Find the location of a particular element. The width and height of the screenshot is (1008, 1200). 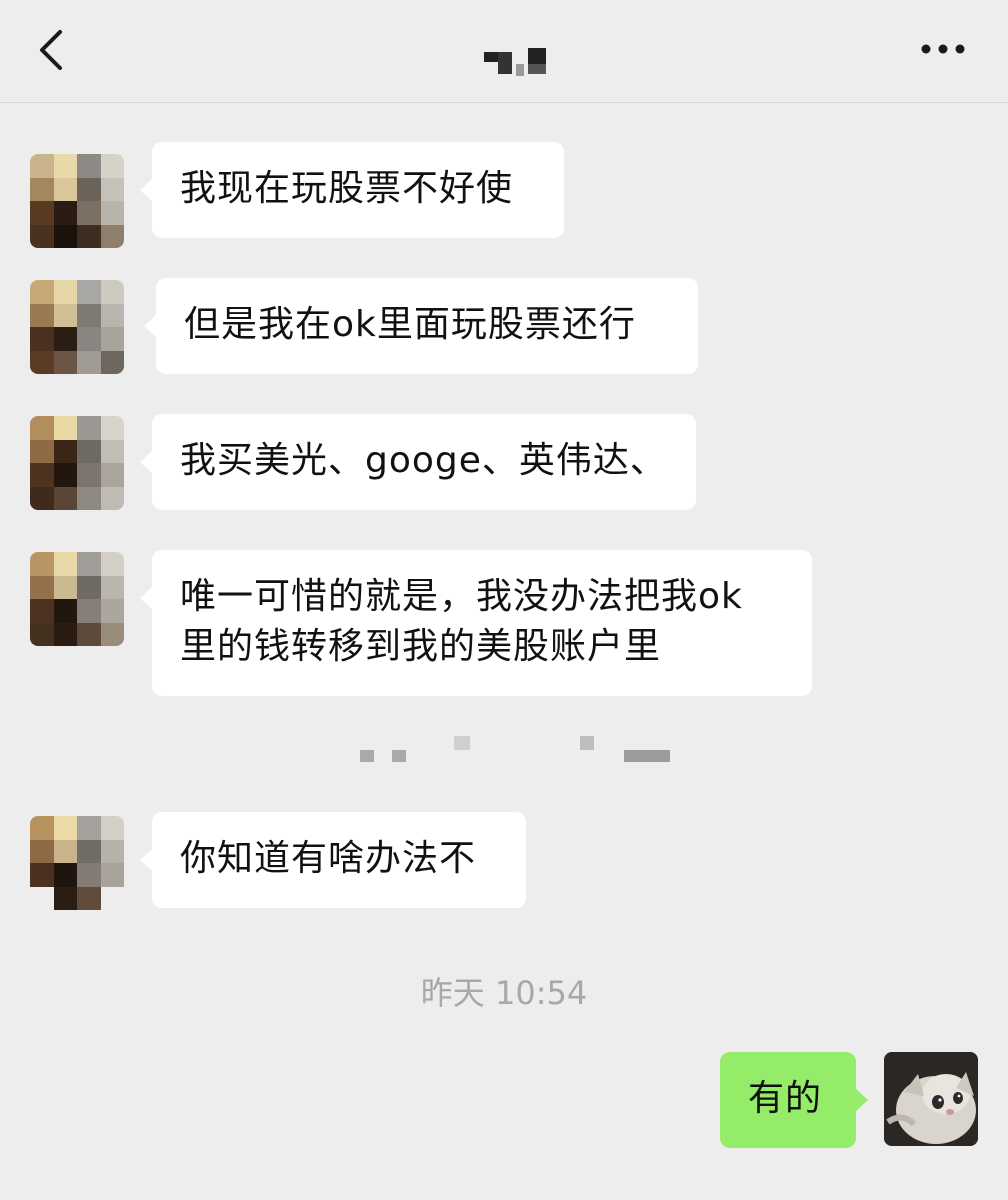

message-text-line: 里的钱转移到我的美股账户里 is located at coordinates (421, 646).